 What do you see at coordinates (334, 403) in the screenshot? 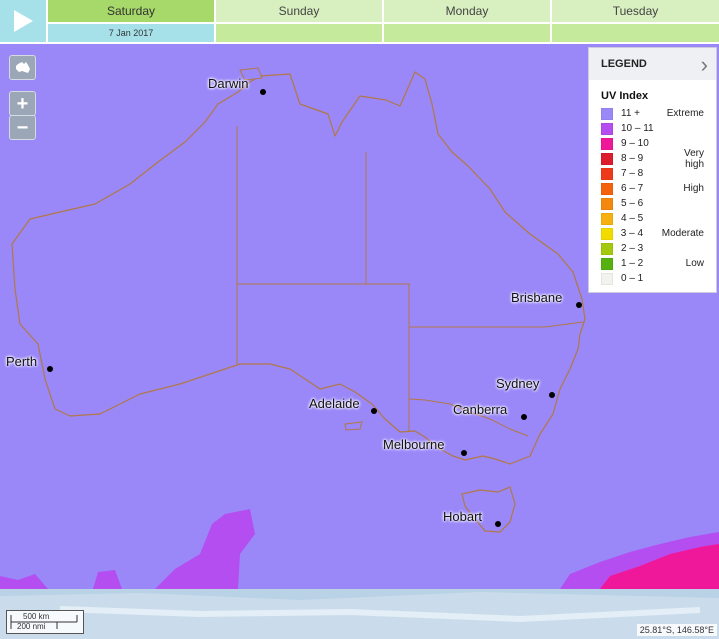
I see `city-label-adelaide: Adelaide` at bounding box center [334, 403].